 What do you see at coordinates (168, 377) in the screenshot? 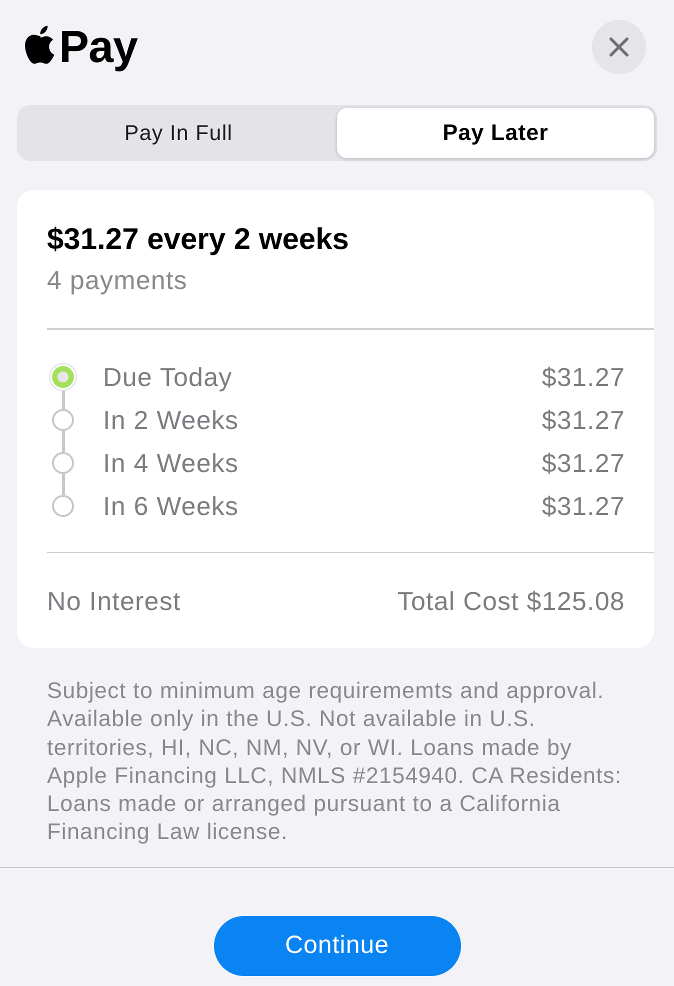
I see `payment-date: Due Today` at bounding box center [168, 377].